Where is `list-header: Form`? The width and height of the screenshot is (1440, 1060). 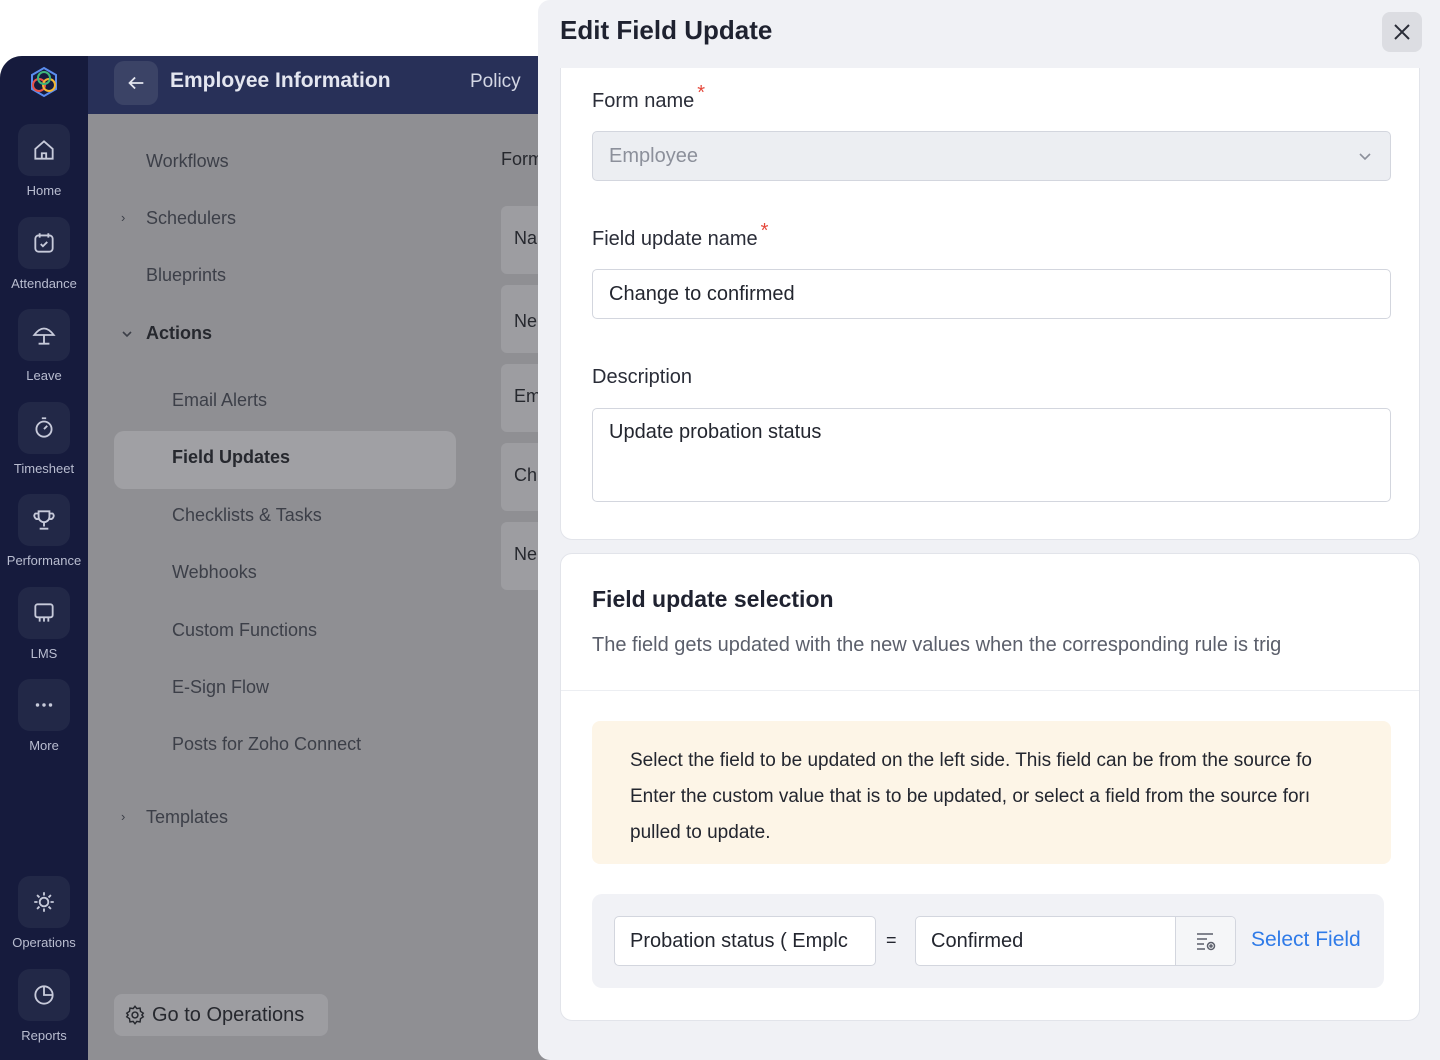 list-header: Form is located at coordinates (522, 159).